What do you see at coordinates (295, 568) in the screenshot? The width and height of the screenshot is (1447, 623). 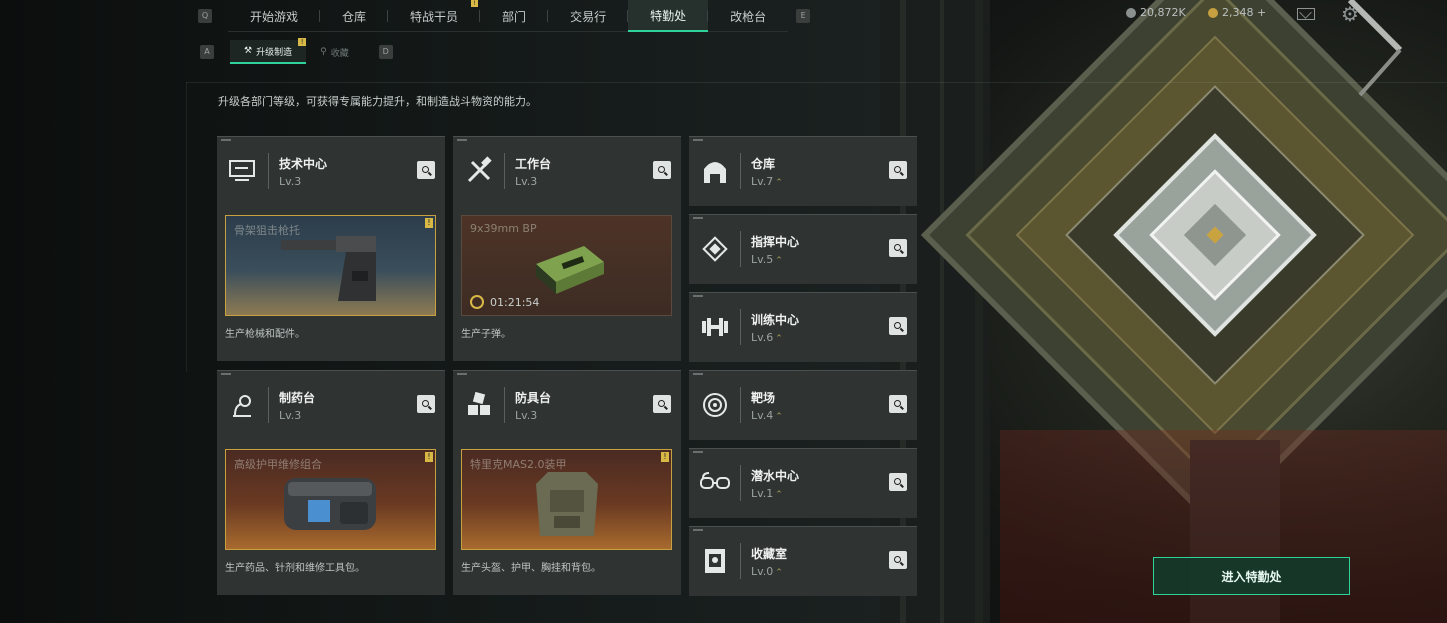 I see `production-description: 生产药品、针剂和维修工具包。` at bounding box center [295, 568].